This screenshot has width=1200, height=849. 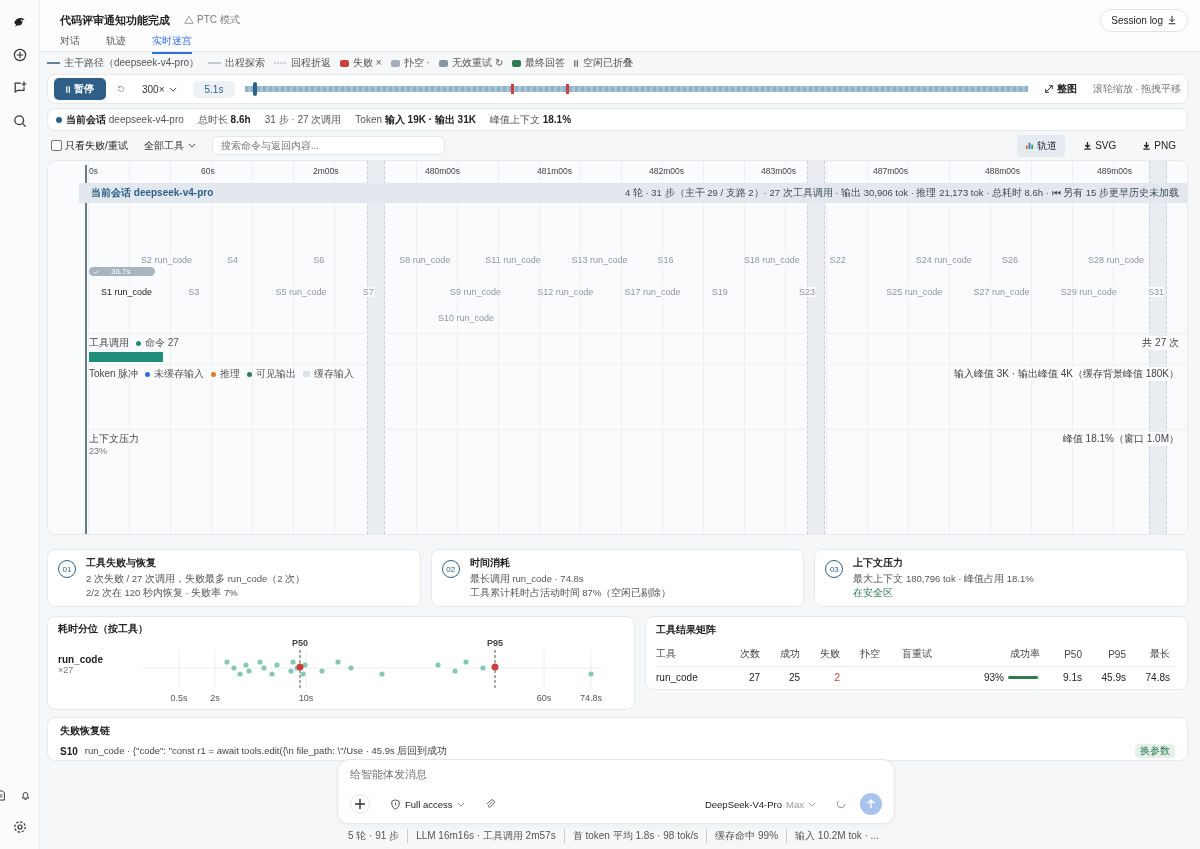 I want to click on panel-title: 工具结果矩阵, so click(x=686, y=630).